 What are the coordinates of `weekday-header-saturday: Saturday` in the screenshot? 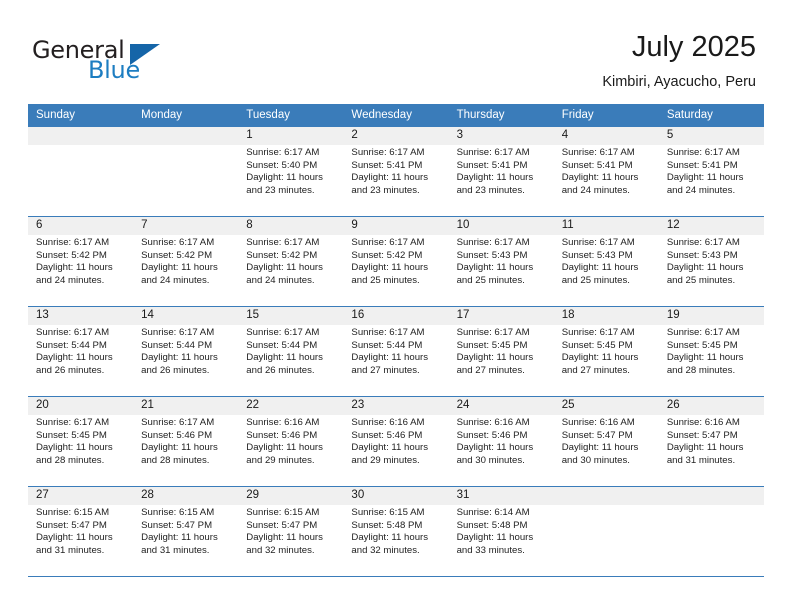 It's located at (689, 115).